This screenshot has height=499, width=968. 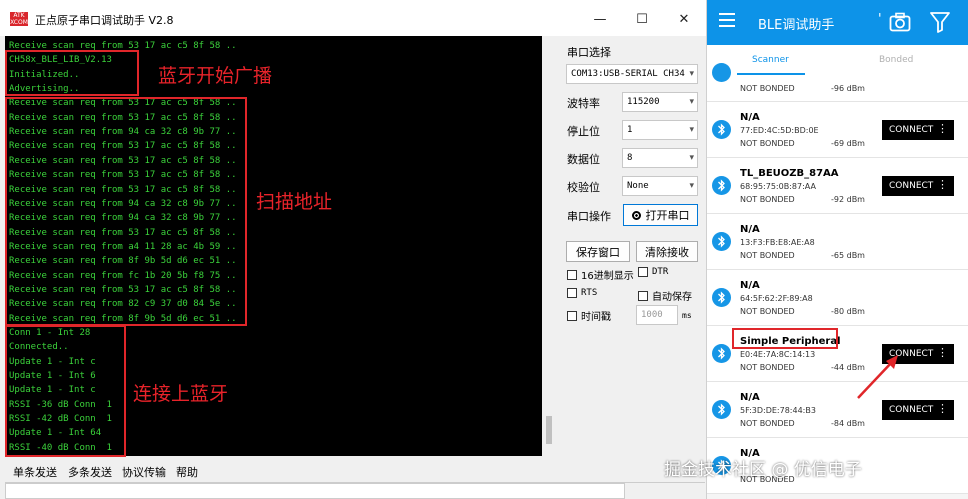 What do you see at coordinates (896, 60) in the screenshot?
I see `tab-bonded: Bonded` at bounding box center [896, 60].